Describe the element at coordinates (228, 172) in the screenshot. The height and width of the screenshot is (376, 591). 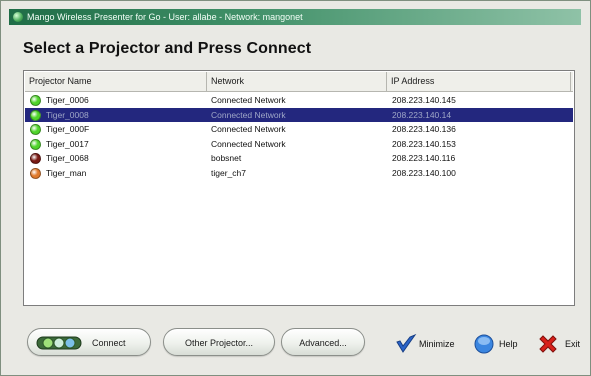
I see `projector-network: tiger_ch7` at that location.